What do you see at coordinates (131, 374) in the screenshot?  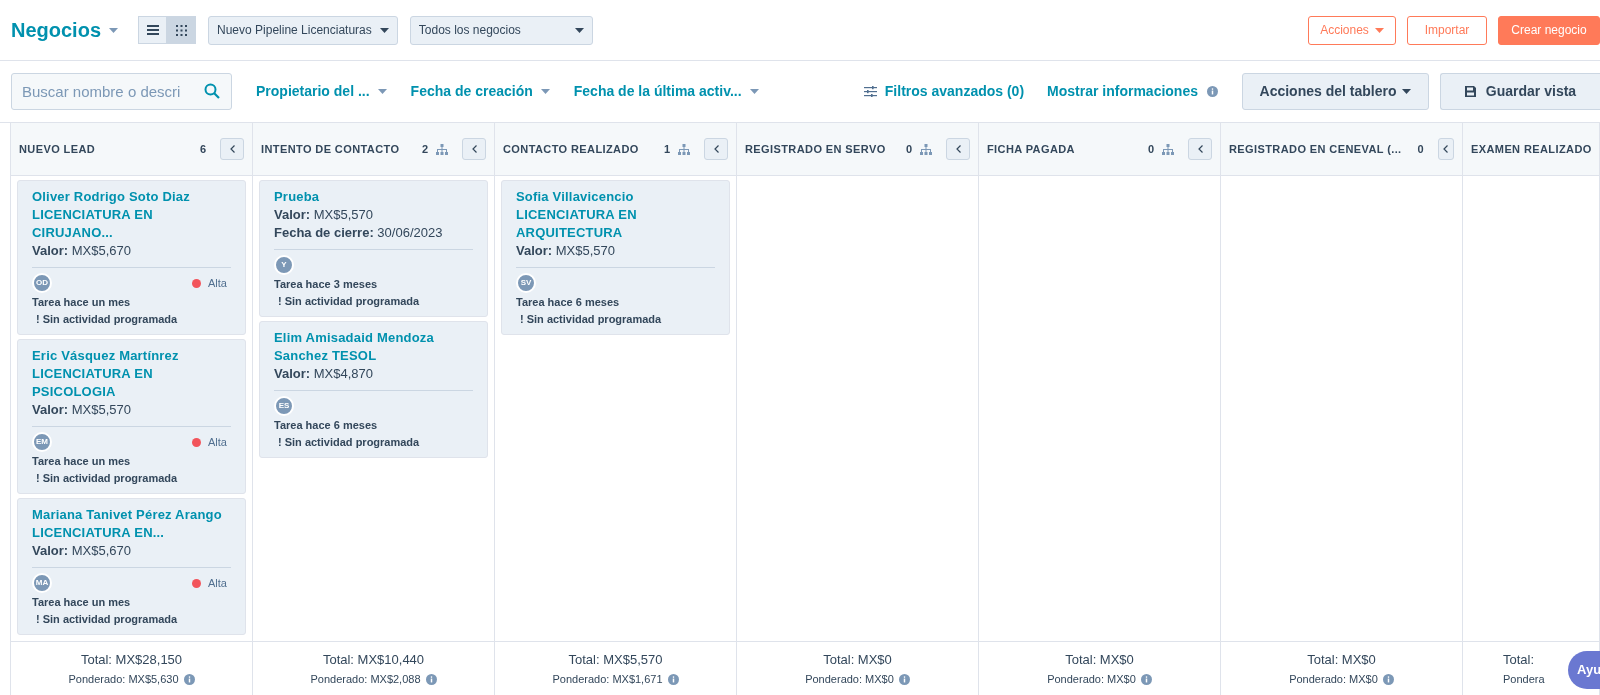 I see `deal-name-link: Eric Vásquez Martínrez LICENCIATURA EN PSICOLOGIA` at bounding box center [131, 374].